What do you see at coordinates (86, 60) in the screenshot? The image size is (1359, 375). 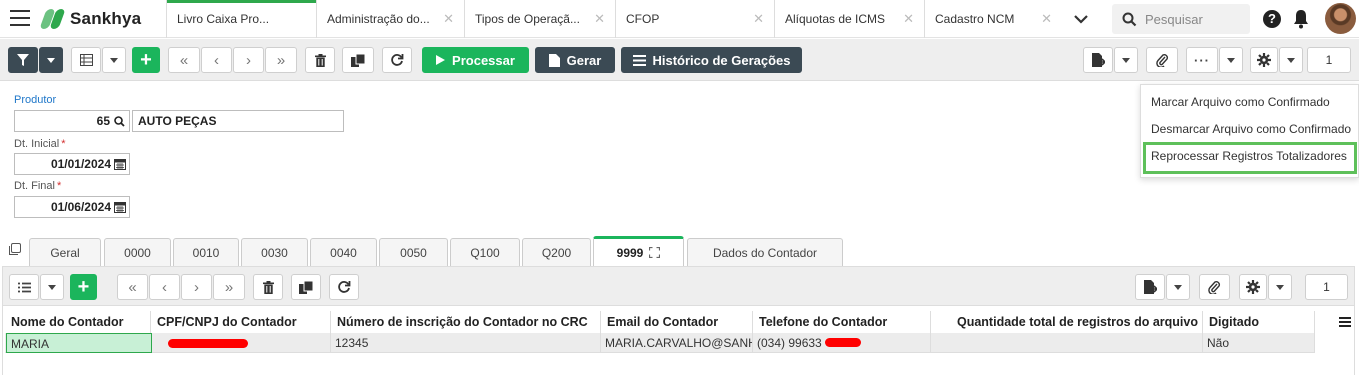 I see `grid-view-button` at bounding box center [86, 60].